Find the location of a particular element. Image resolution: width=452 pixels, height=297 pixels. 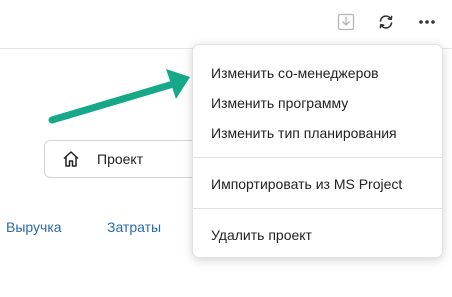

import-download-icon is located at coordinates (346, 22).